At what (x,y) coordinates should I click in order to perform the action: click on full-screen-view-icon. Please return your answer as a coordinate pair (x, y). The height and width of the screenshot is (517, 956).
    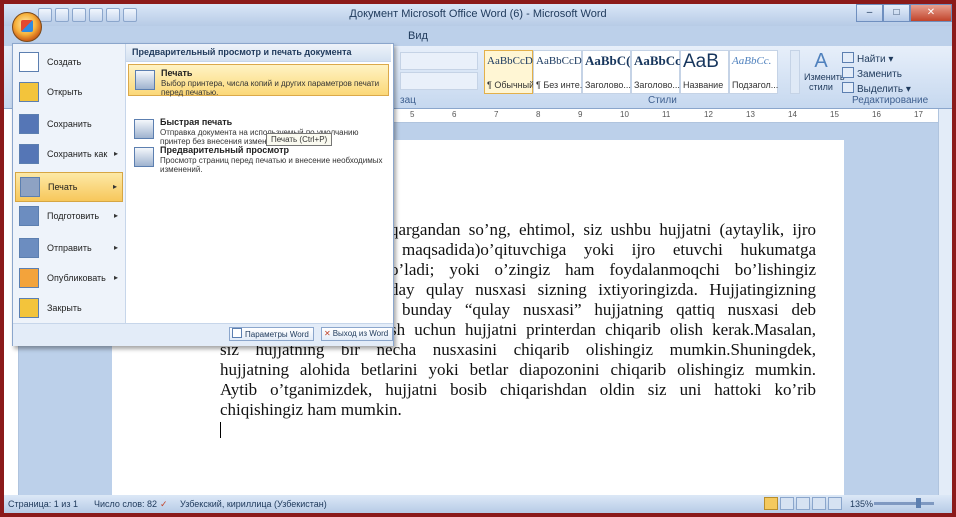
    Looking at the image, I should click on (787, 503).